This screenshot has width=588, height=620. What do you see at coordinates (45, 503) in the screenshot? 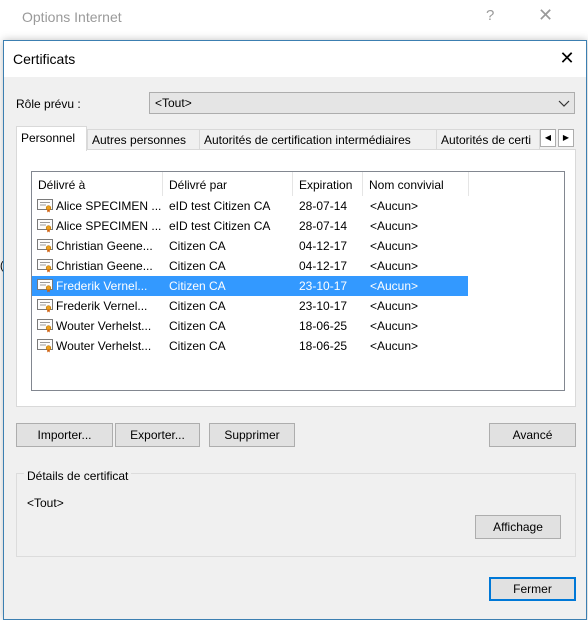
I see `certificate-details-value: <Tout>` at bounding box center [45, 503].